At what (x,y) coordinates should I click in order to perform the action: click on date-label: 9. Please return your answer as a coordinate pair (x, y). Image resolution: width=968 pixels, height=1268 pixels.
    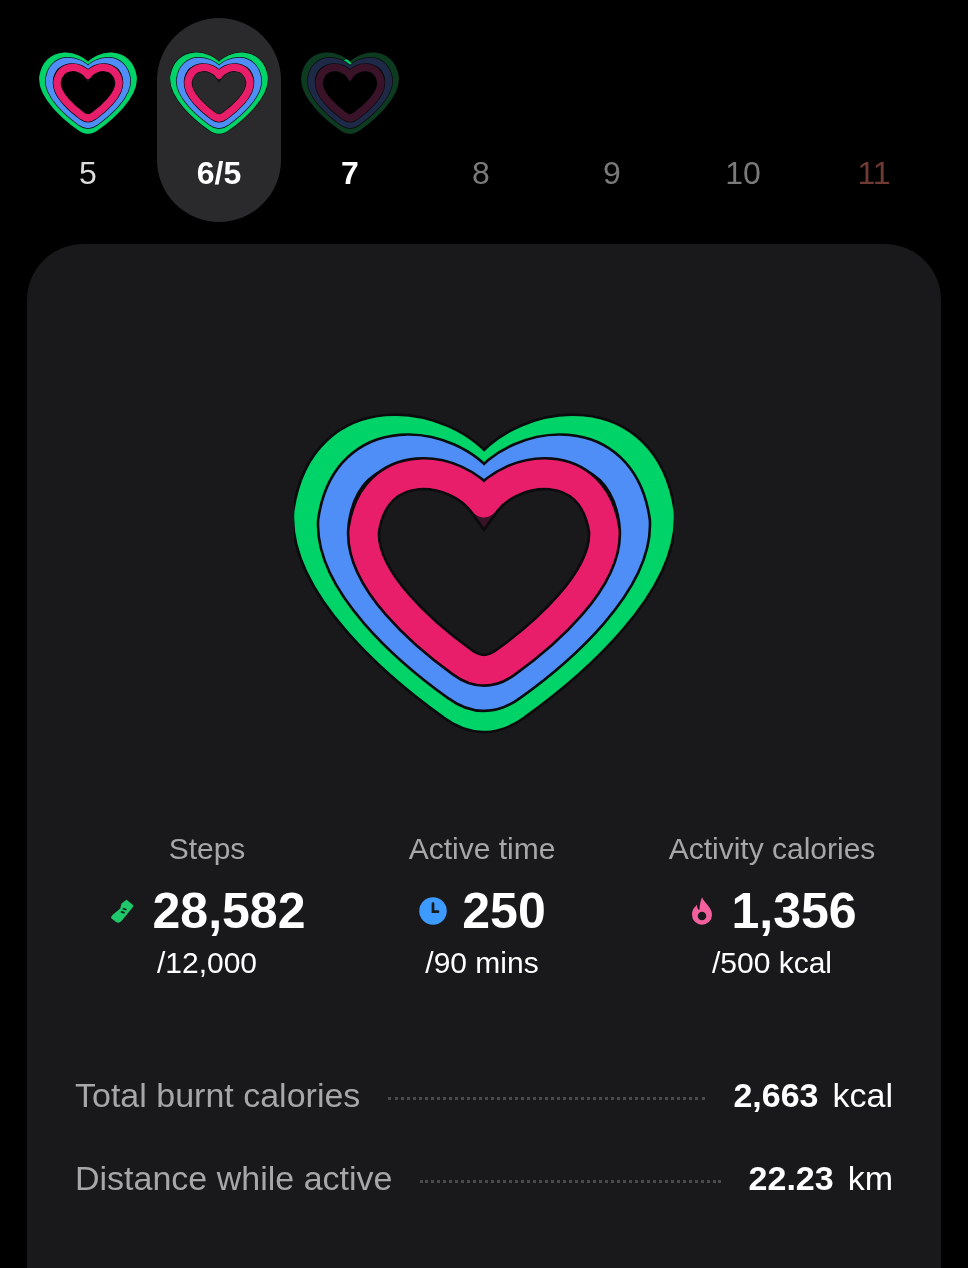
    Looking at the image, I should click on (612, 173).